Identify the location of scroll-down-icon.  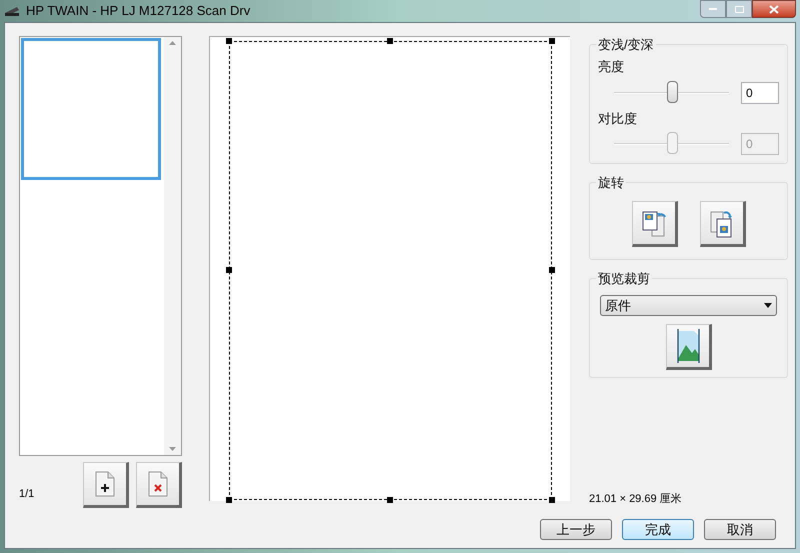
(172, 449).